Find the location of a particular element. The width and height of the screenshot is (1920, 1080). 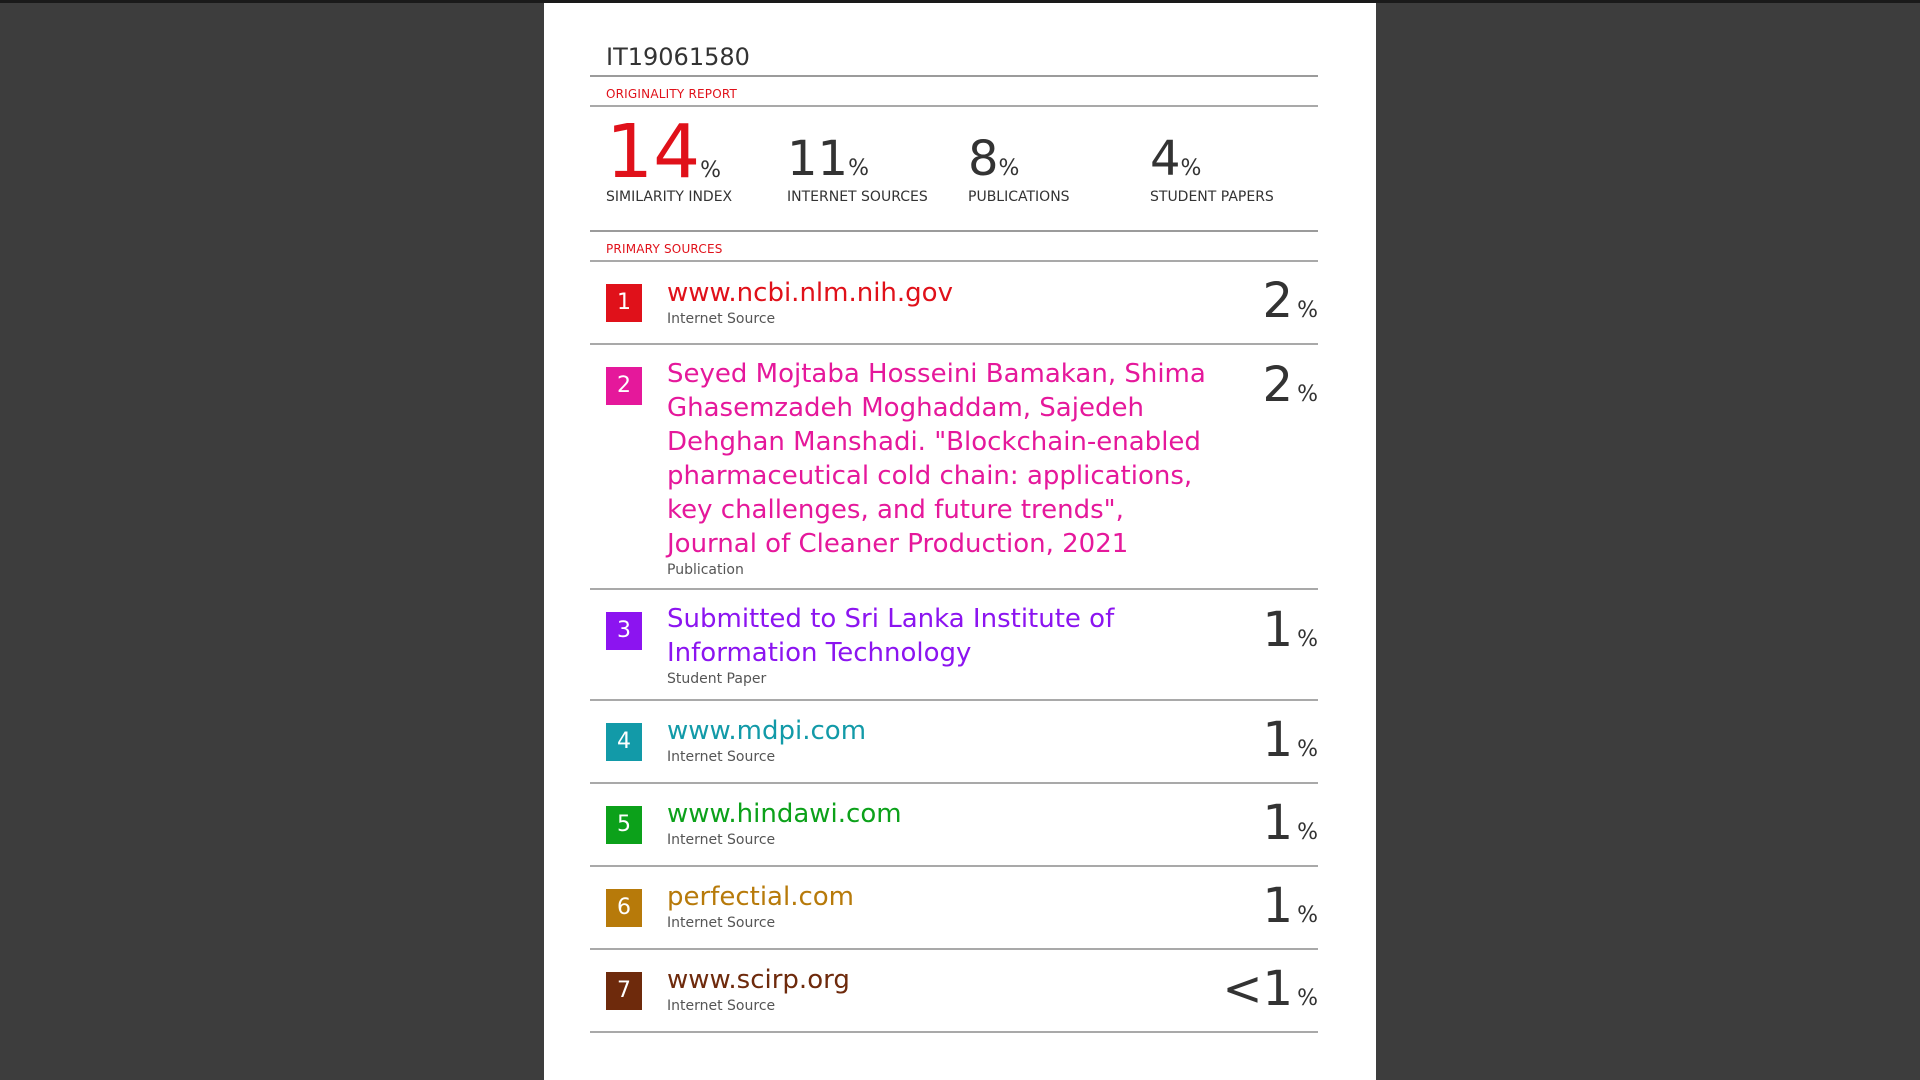

source-title-link: www.hindawi.com is located at coordinates (937, 814).